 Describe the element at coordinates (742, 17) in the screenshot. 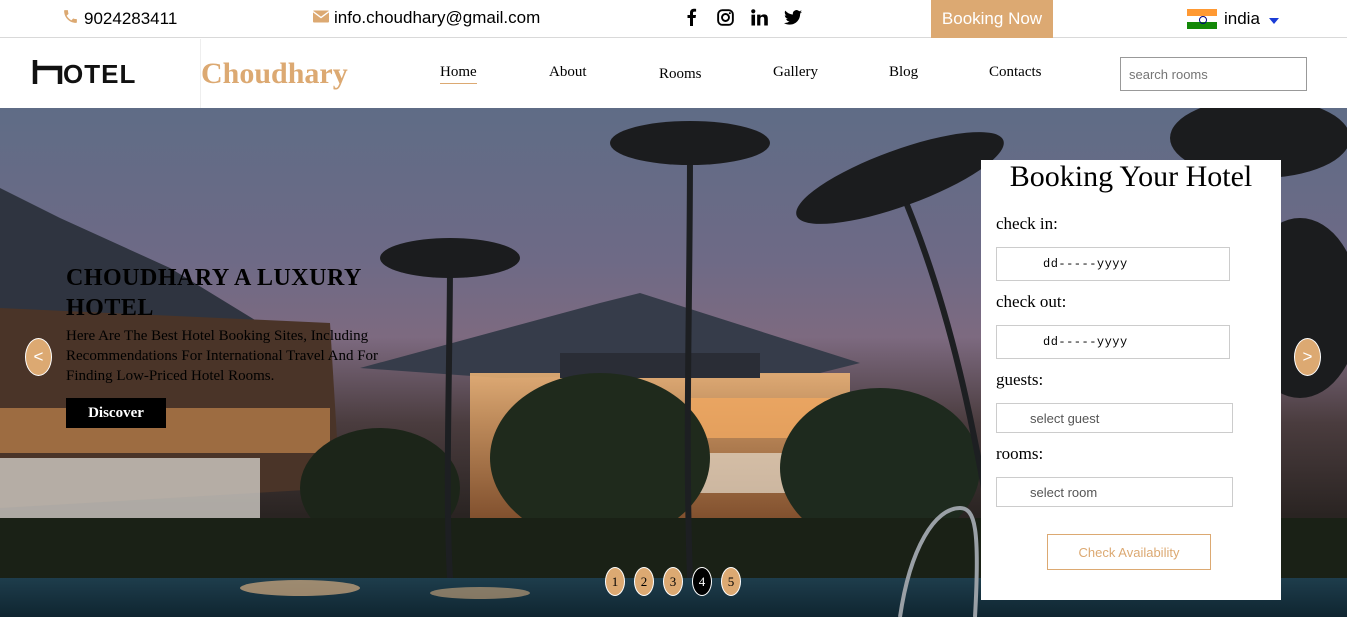

I see `social-links` at that location.